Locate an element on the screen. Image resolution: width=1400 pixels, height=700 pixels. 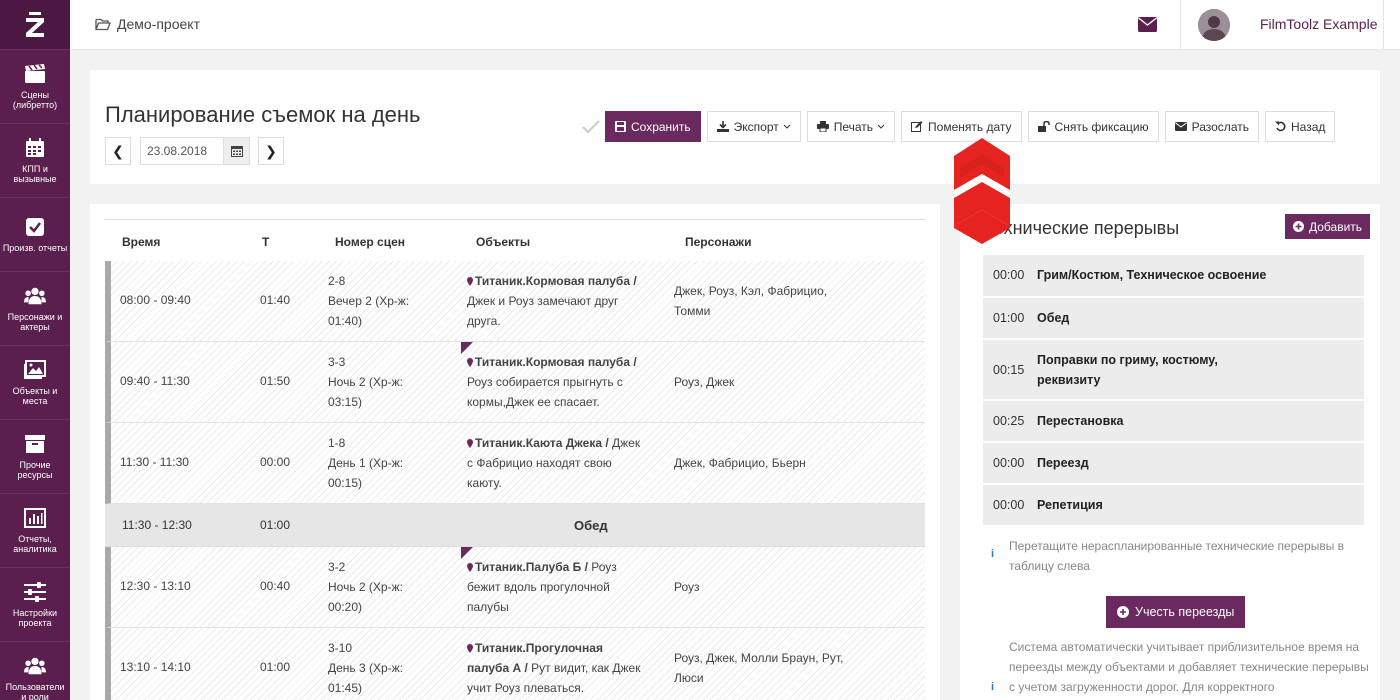
table-row: 08:00 - 09:40 01:40 2-8 Вечер 2 (Хр-ж is located at coordinates (515, 301).